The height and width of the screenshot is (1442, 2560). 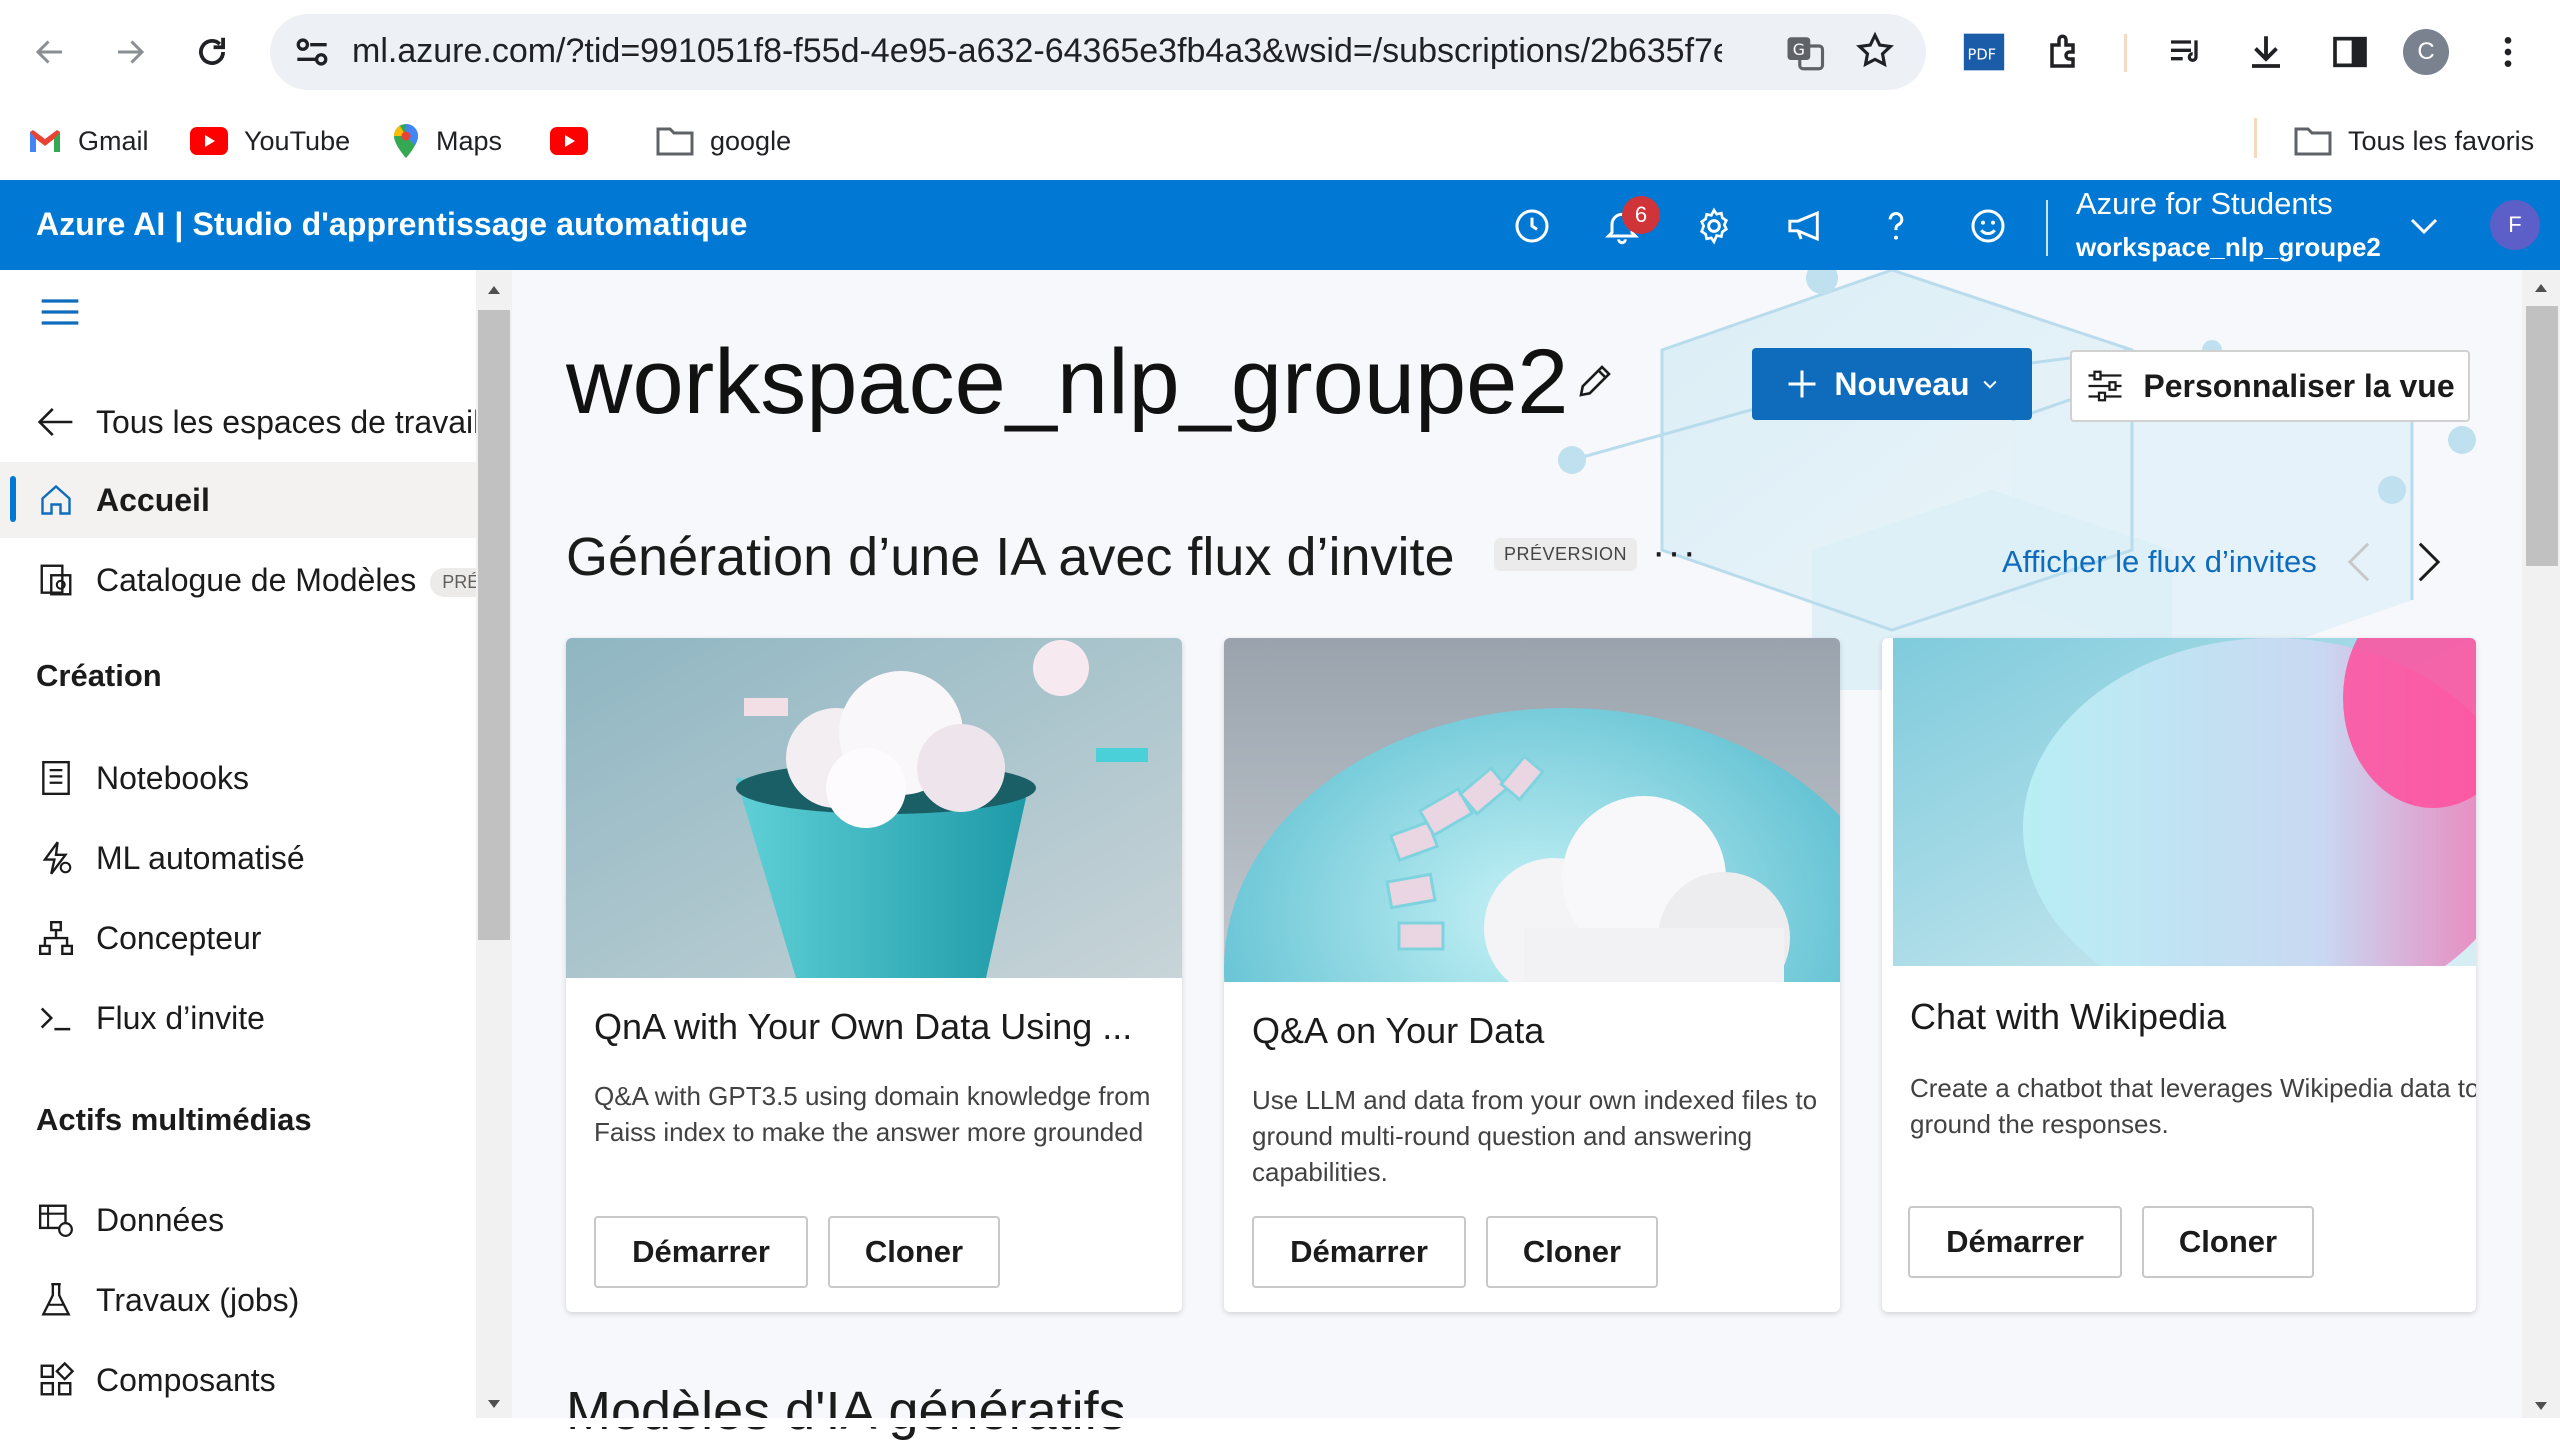 I want to click on new-button-label: Nouveau, so click(x=1902, y=383).